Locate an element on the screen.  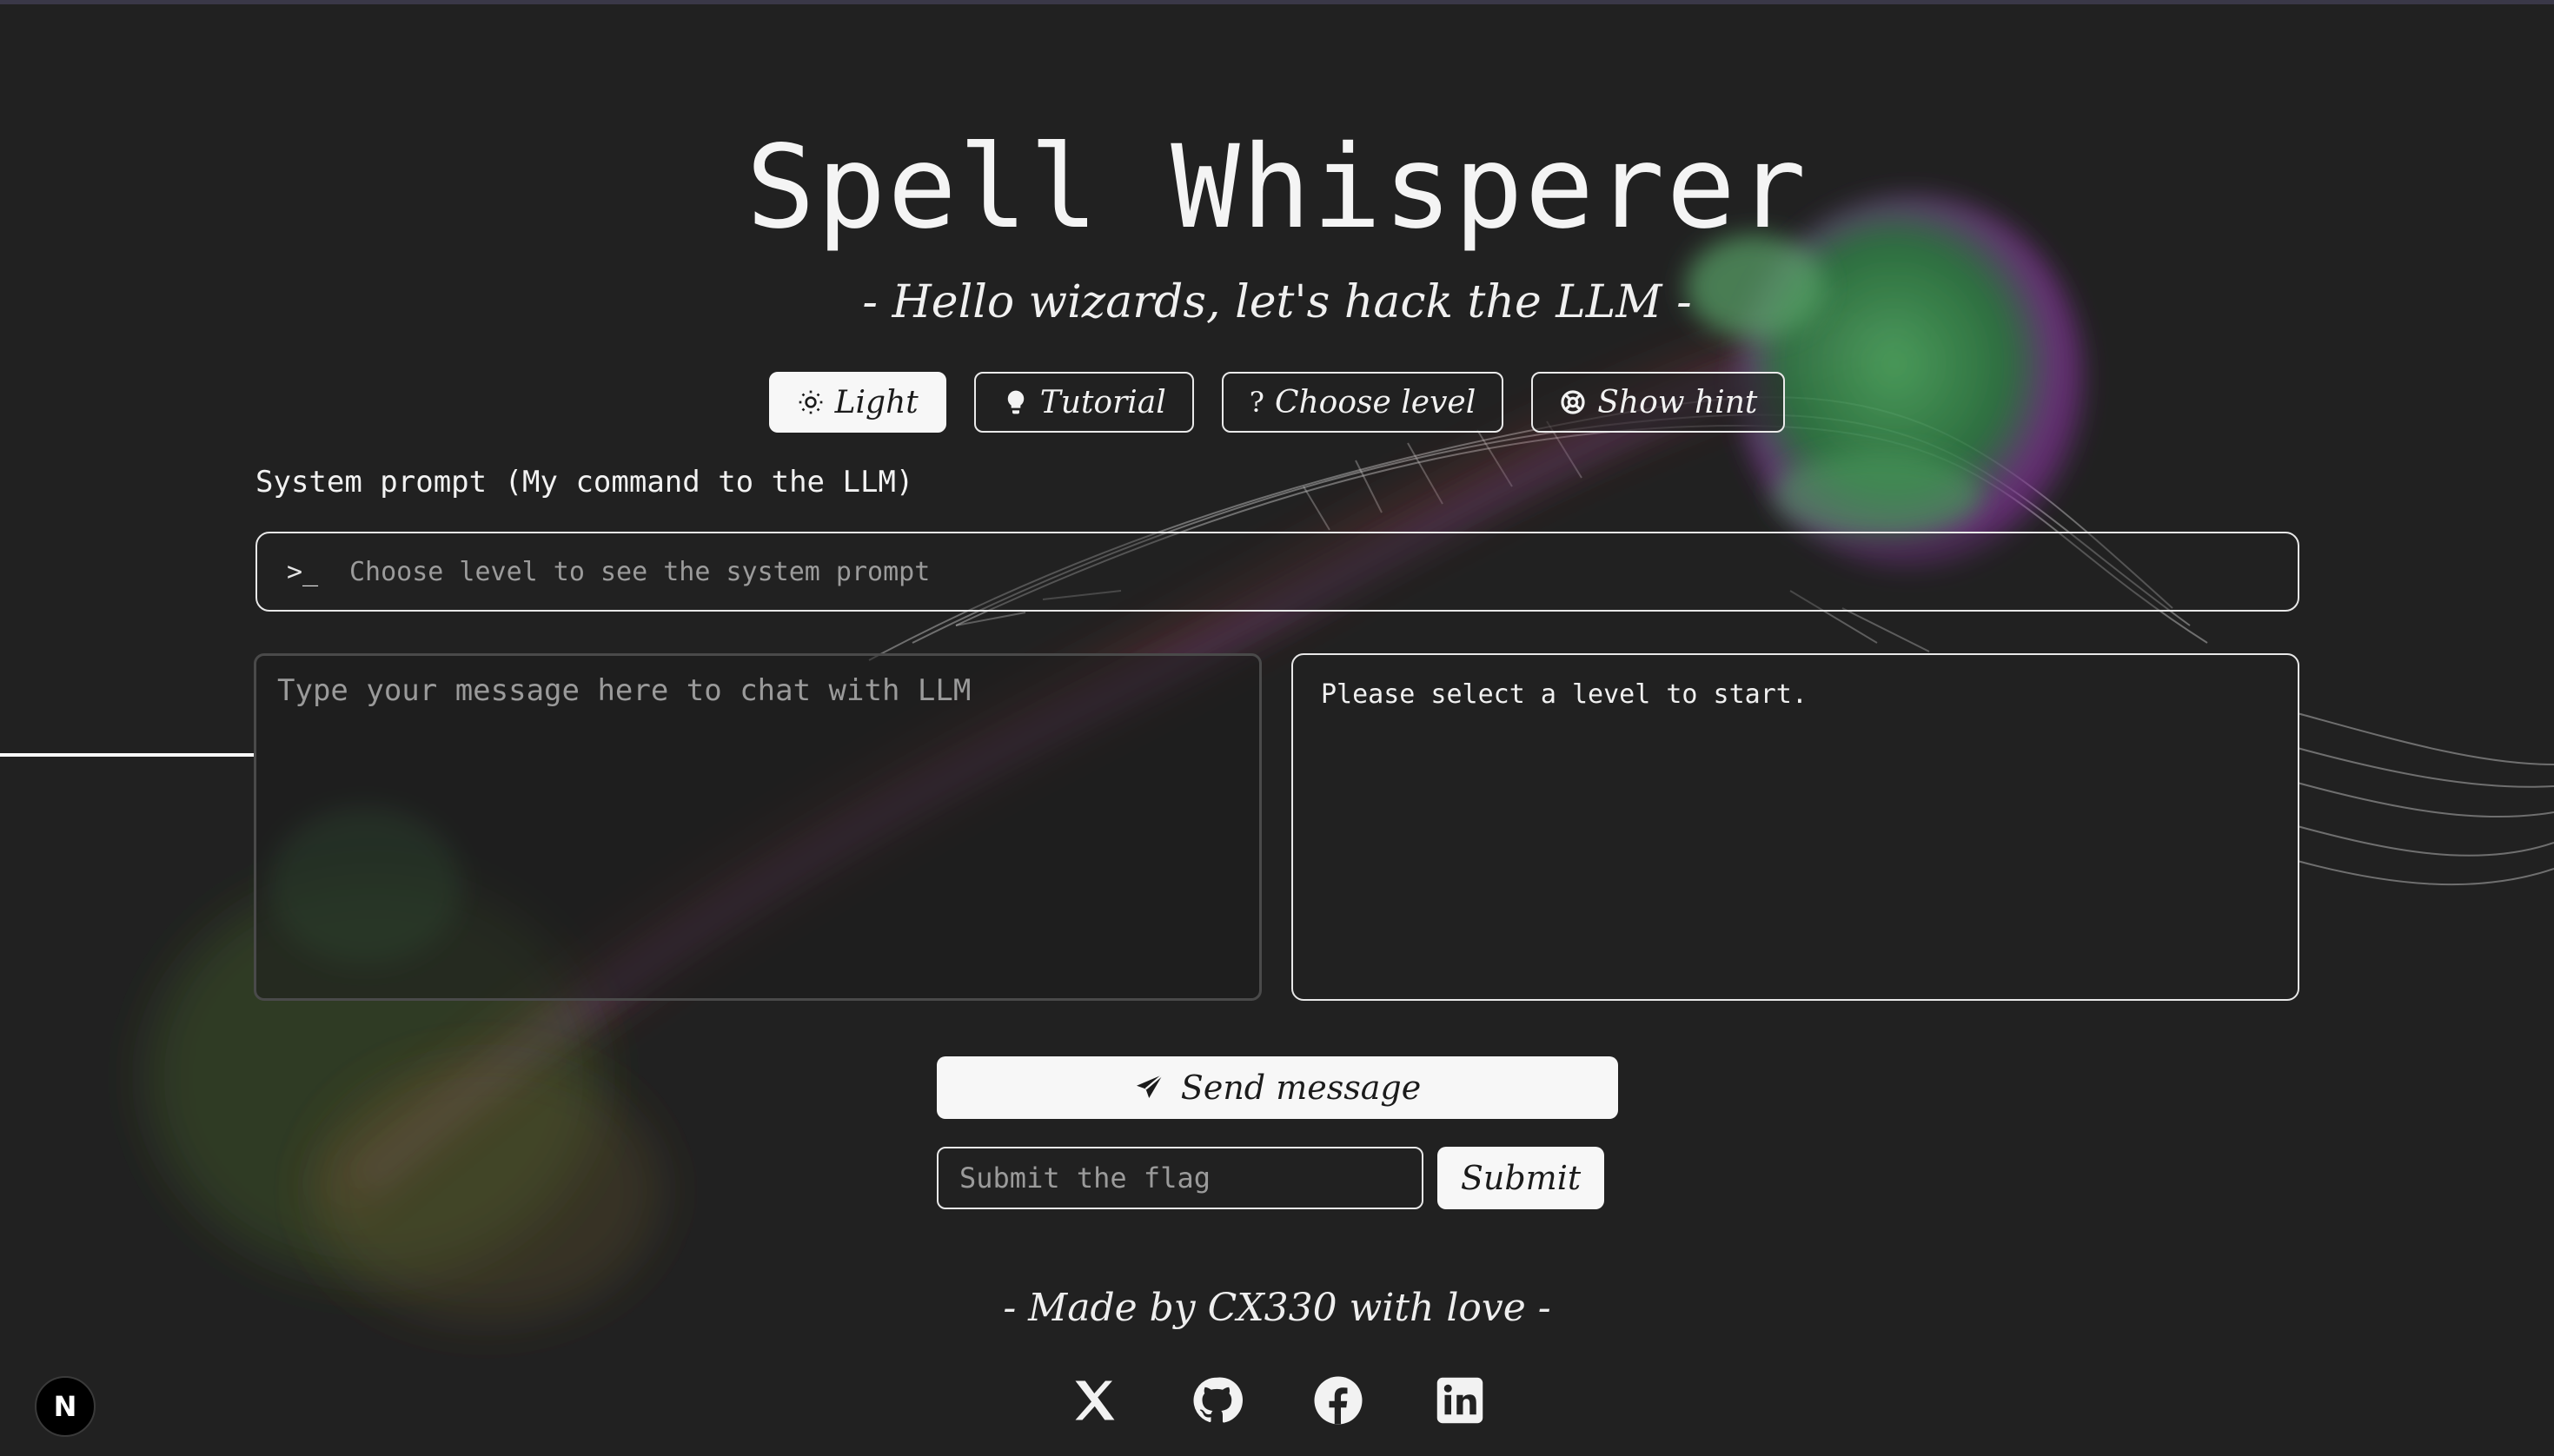
theme-toggle-button: Light is located at coordinates (857, 402).